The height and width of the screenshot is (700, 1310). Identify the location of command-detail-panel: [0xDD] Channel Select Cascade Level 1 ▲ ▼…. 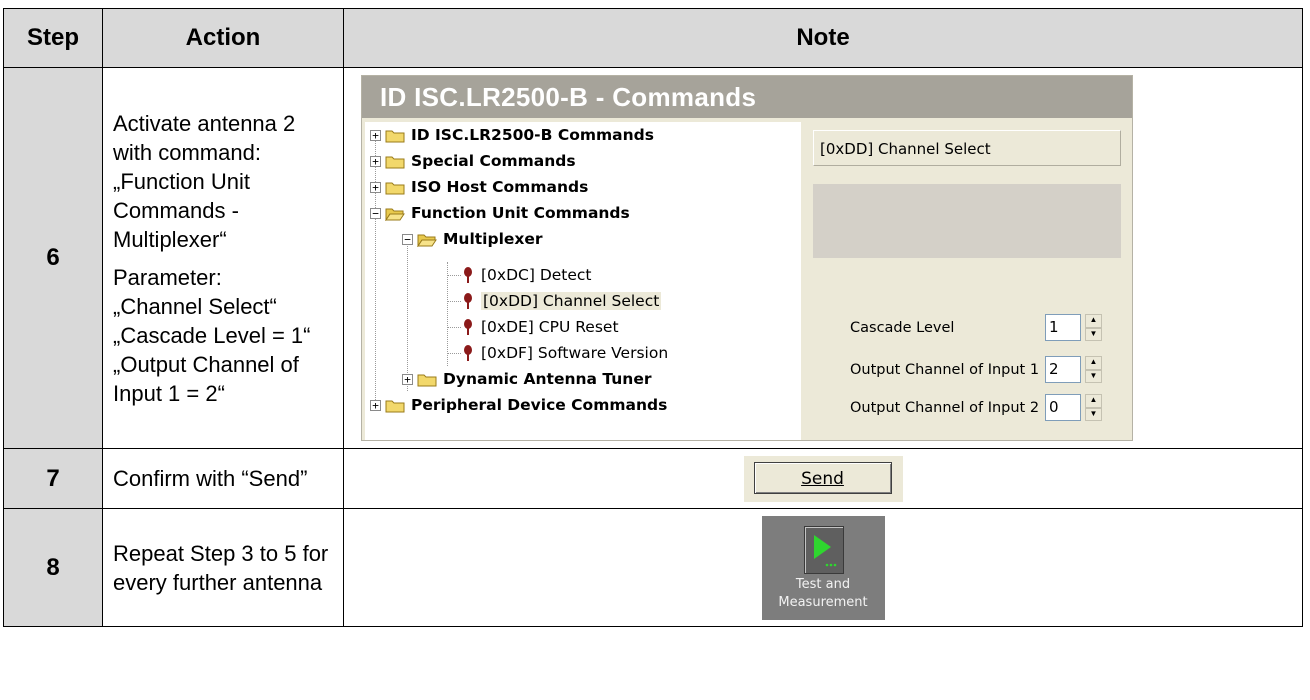
(969, 281).